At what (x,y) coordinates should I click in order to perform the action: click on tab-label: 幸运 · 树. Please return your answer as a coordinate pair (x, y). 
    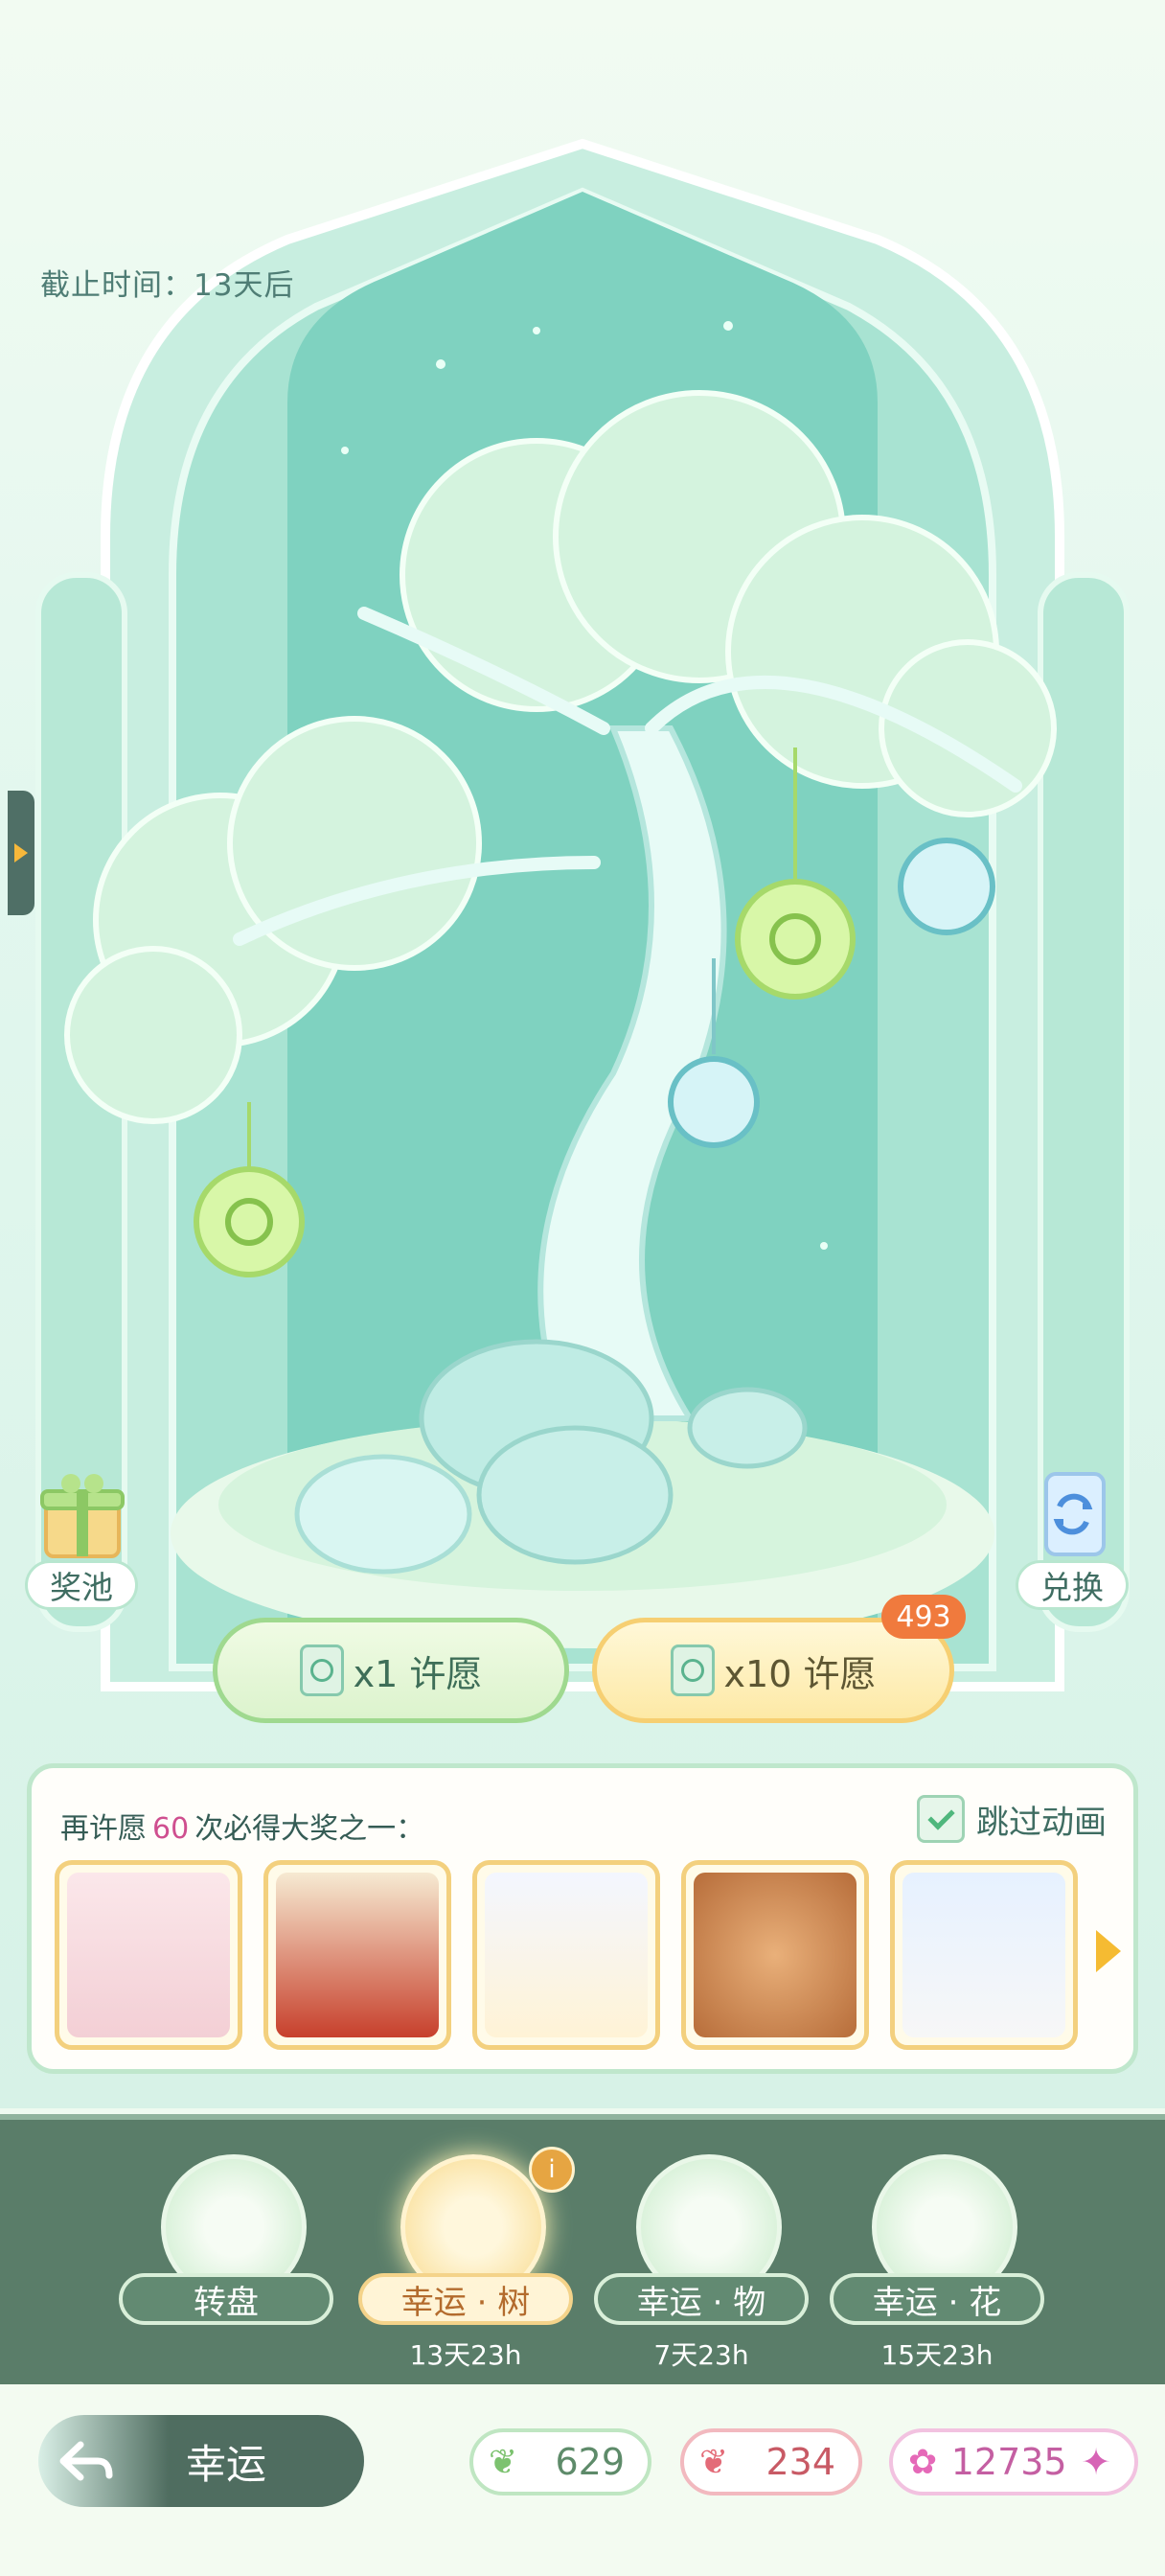
    Looking at the image, I should click on (466, 2299).